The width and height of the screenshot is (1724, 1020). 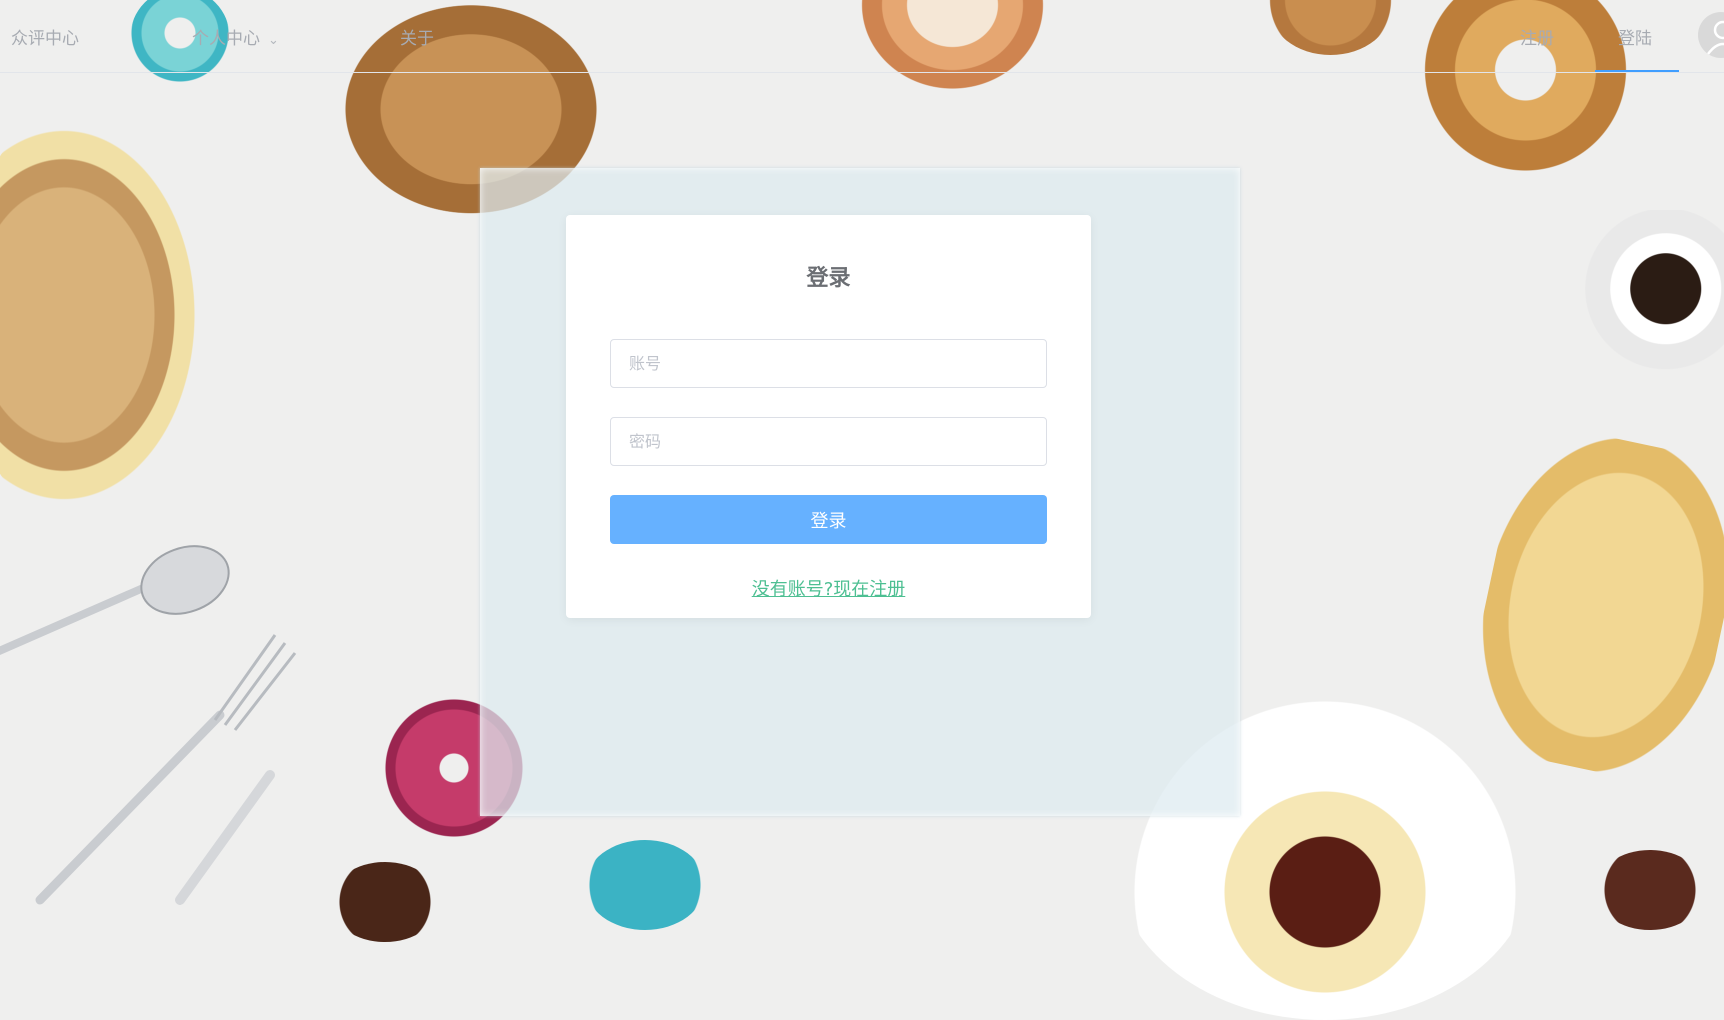 I want to click on login-title: 登录, so click(x=828, y=278).